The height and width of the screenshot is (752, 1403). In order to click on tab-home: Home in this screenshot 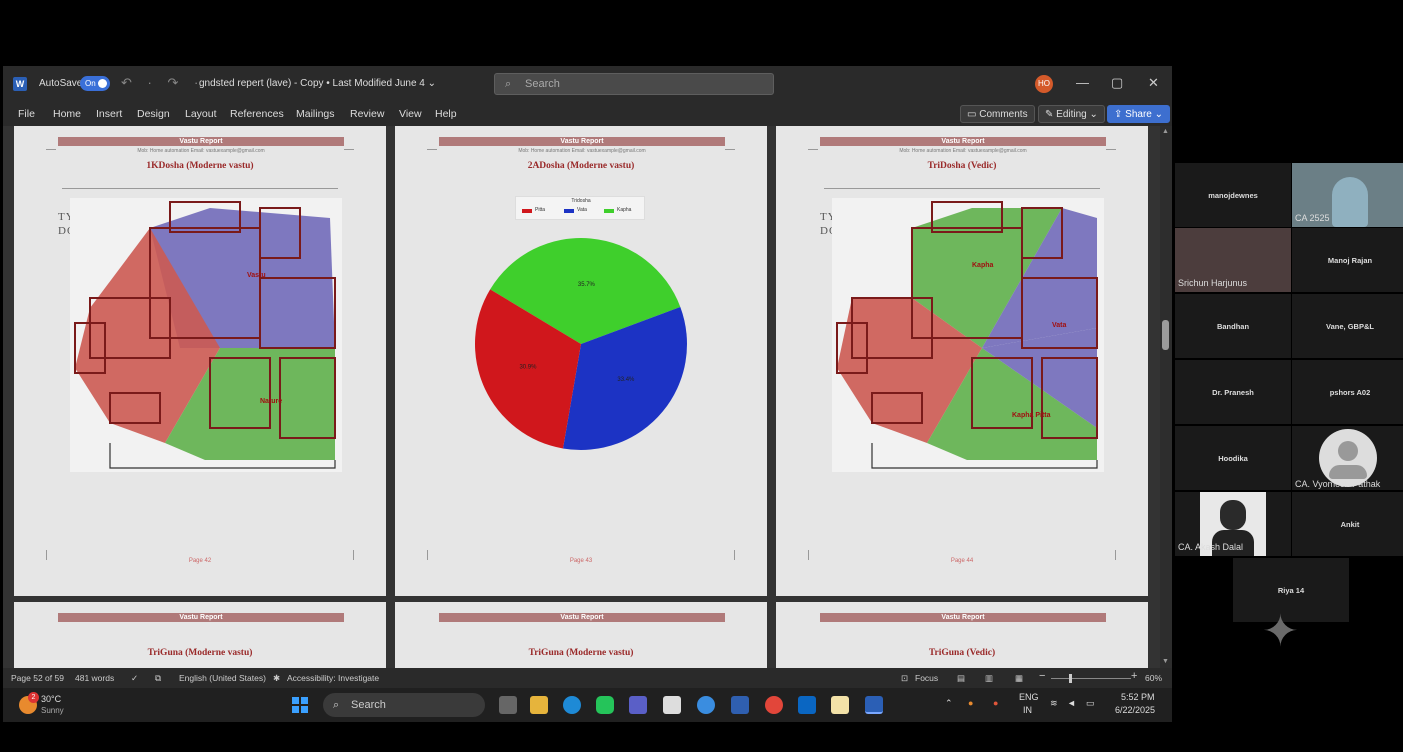, I will do `click(67, 114)`.